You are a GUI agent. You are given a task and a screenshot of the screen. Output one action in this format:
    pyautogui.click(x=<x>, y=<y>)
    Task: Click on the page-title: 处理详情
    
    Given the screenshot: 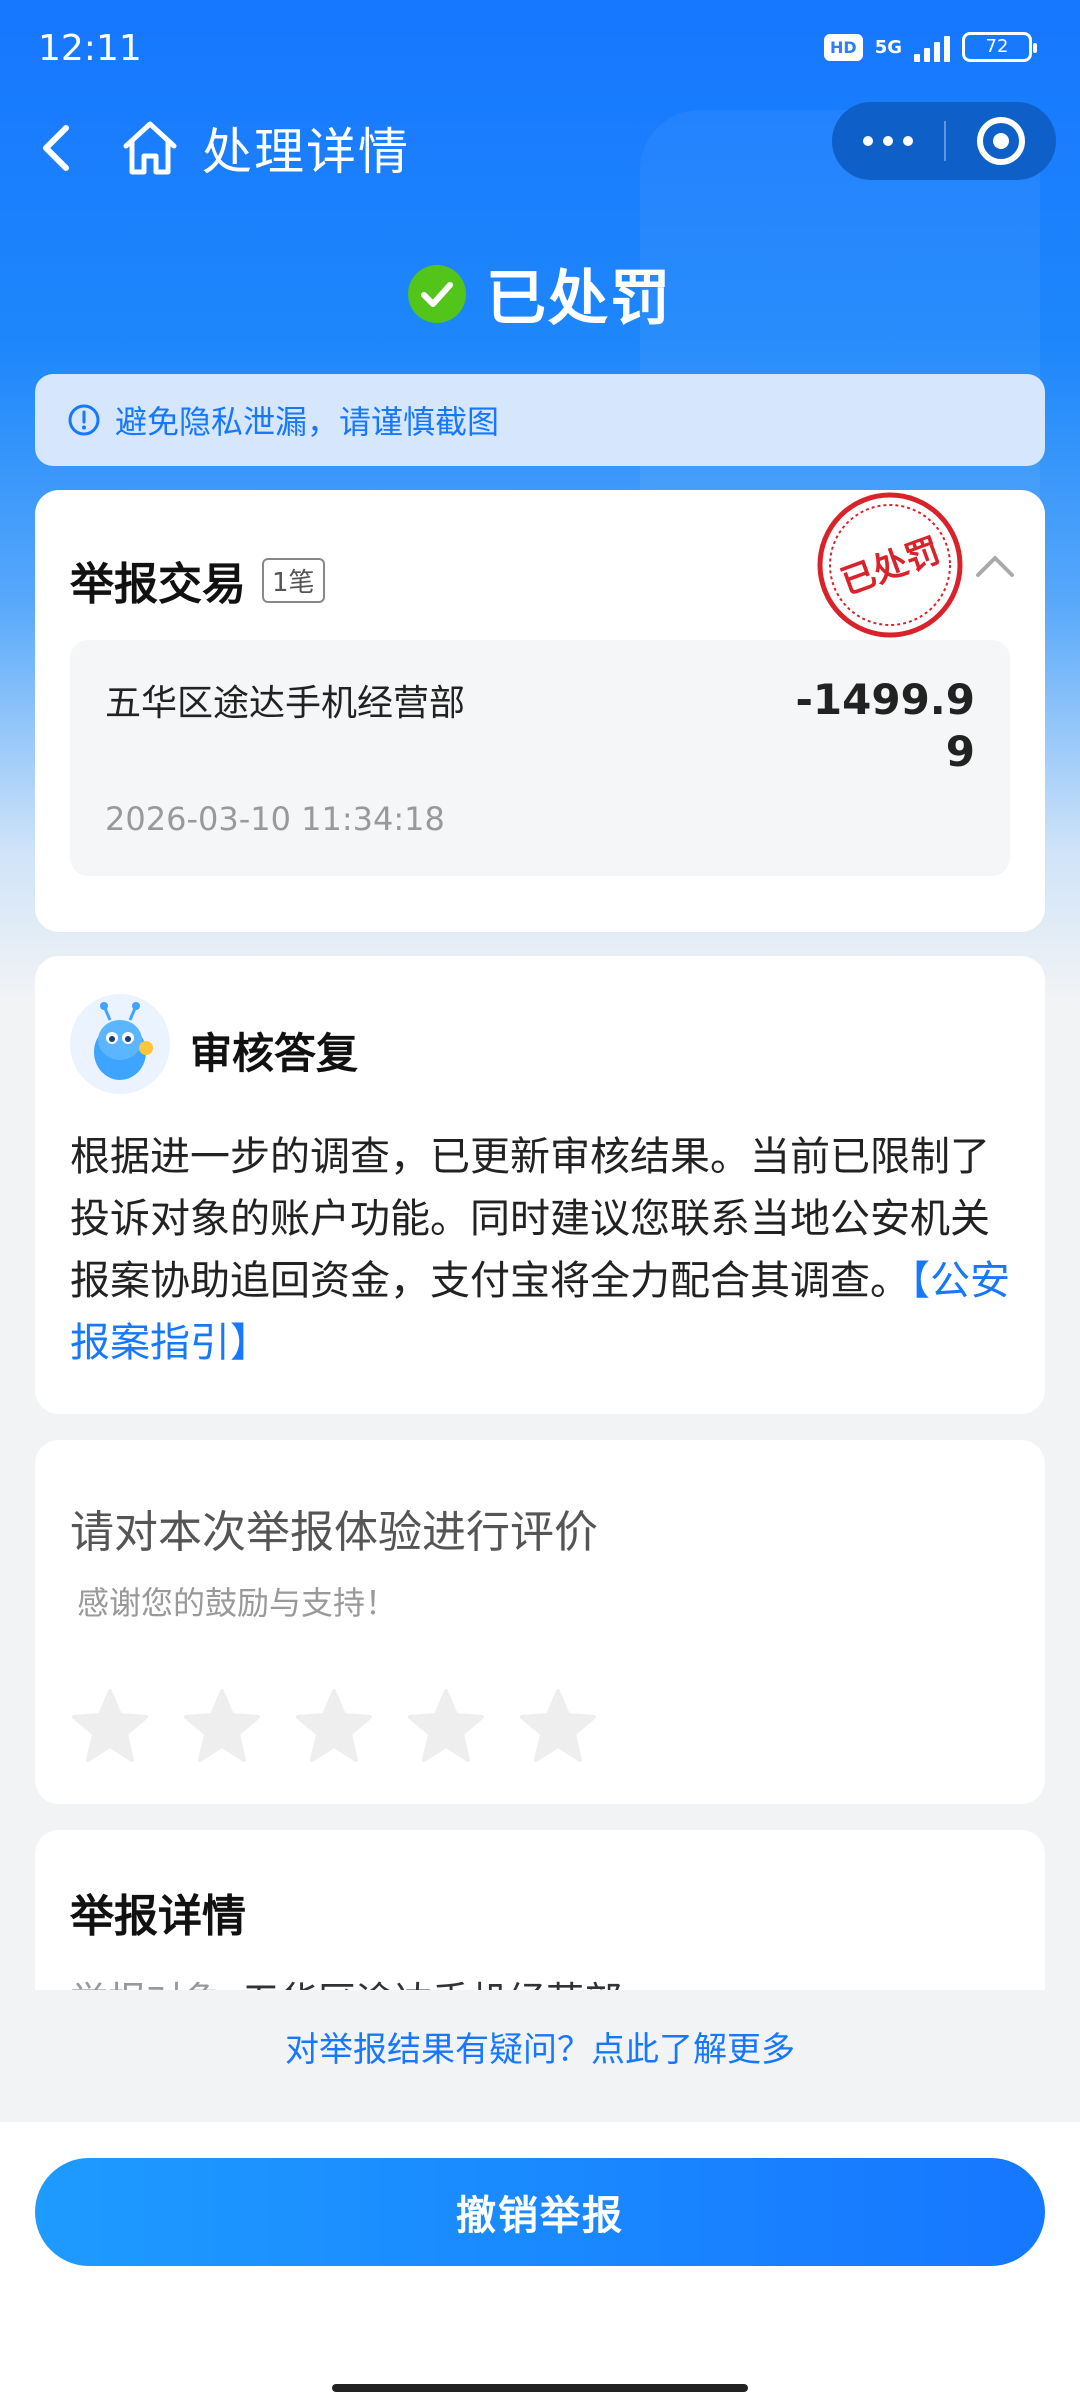 What is the action you would take?
    pyautogui.click(x=306, y=152)
    